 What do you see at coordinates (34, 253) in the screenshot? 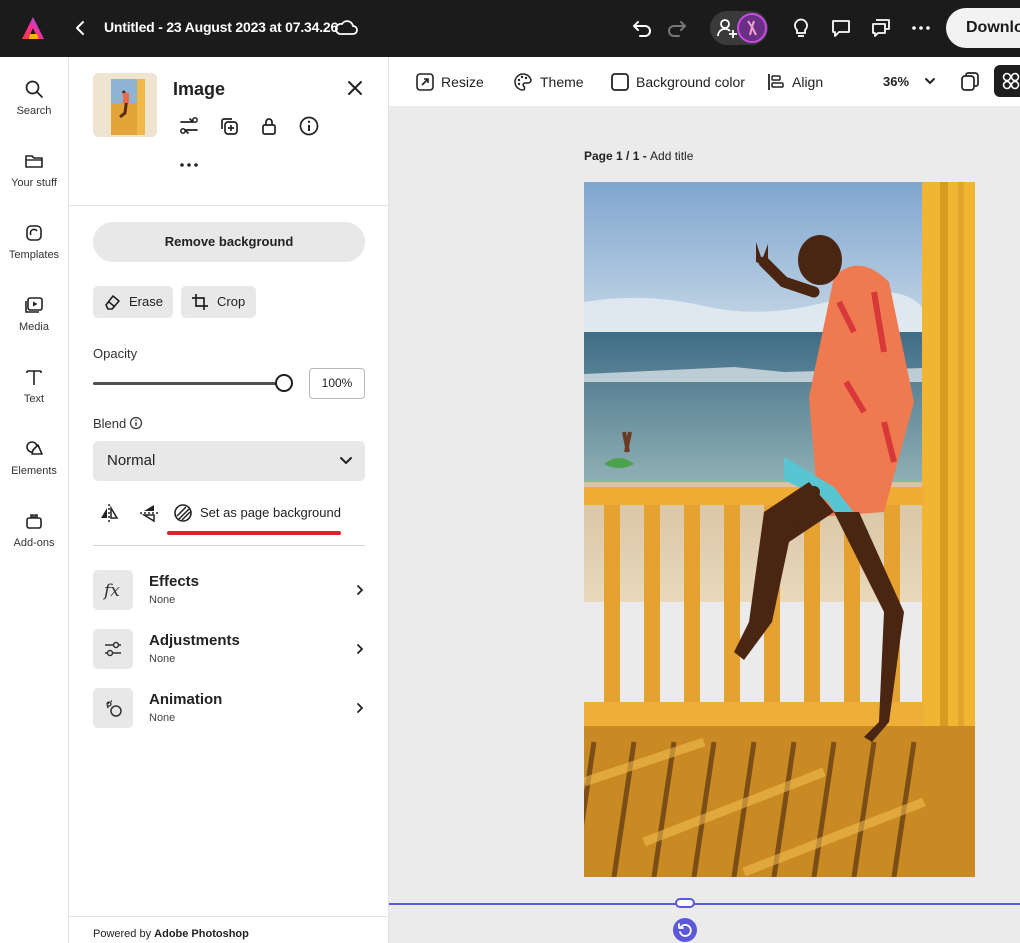
I see `rail-item-templates: Templates` at bounding box center [34, 253].